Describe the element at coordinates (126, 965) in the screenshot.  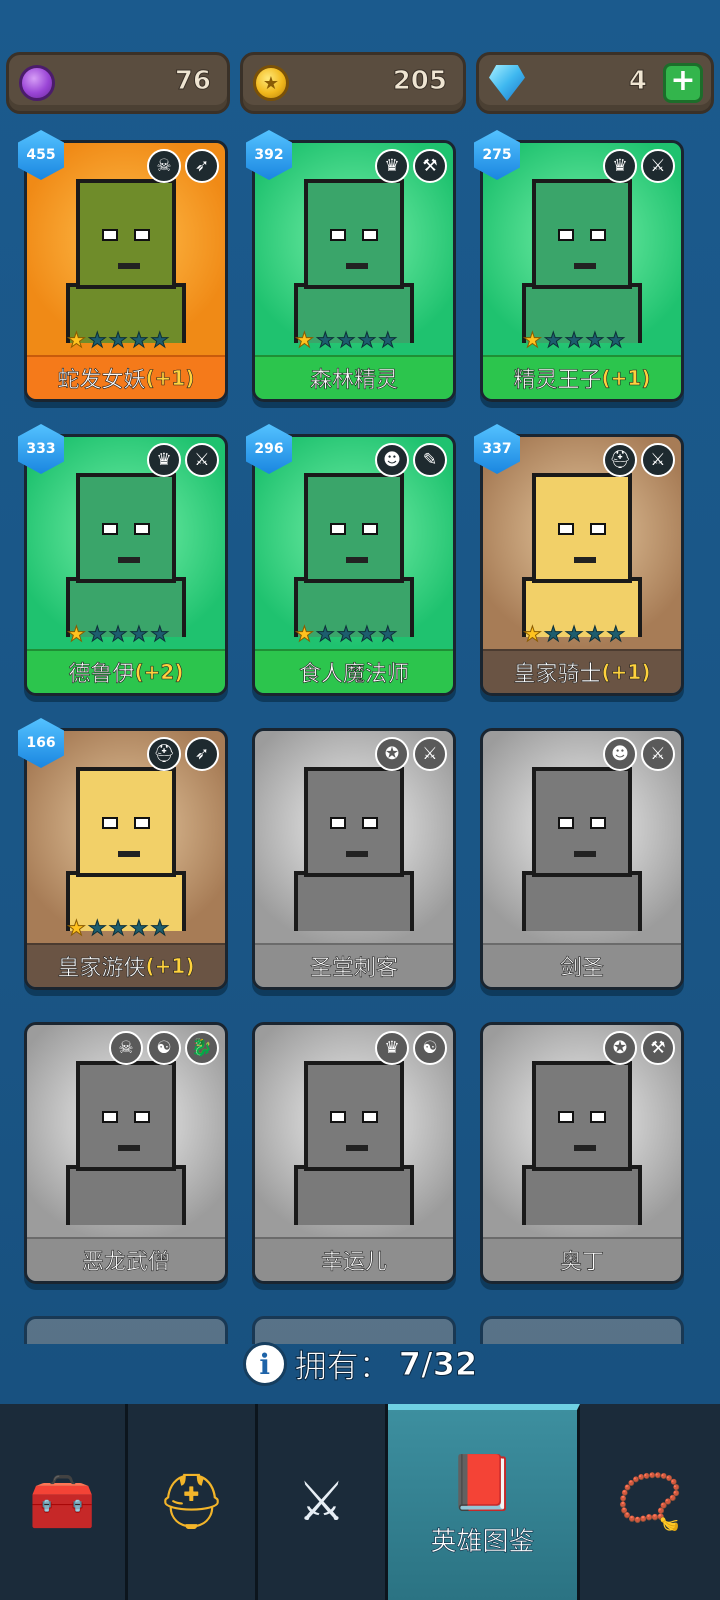
I see `hero-name-bar: 皇家游侠 (+1)` at that location.